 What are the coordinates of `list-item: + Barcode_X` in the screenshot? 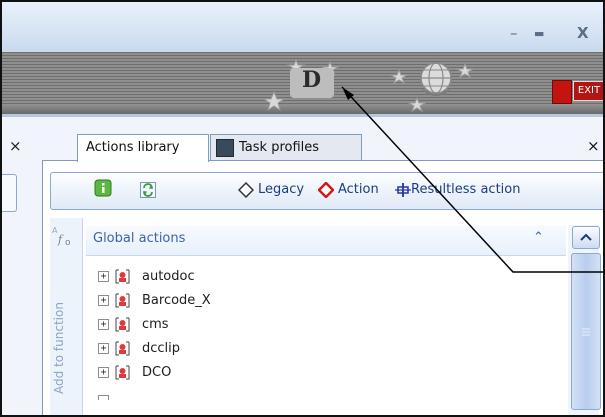 It's located at (248, 301).